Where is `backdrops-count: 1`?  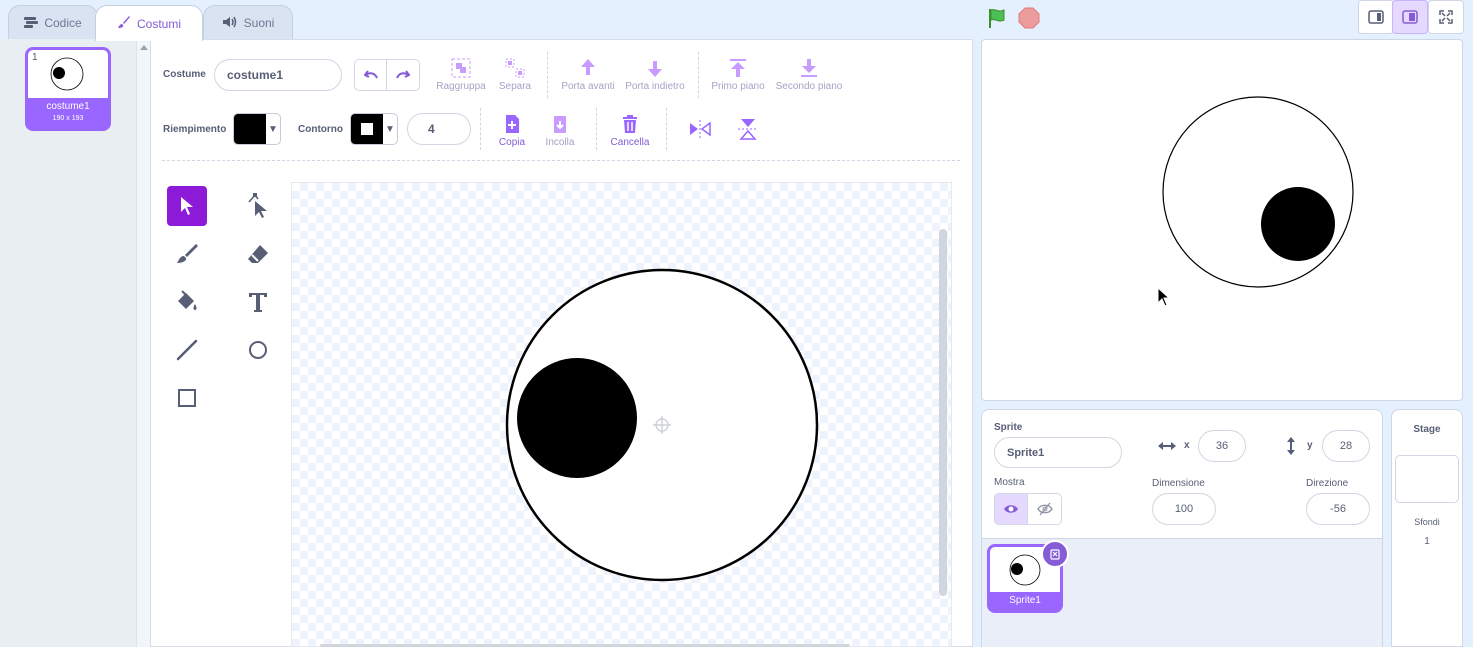
backdrops-count: 1 is located at coordinates (1427, 541).